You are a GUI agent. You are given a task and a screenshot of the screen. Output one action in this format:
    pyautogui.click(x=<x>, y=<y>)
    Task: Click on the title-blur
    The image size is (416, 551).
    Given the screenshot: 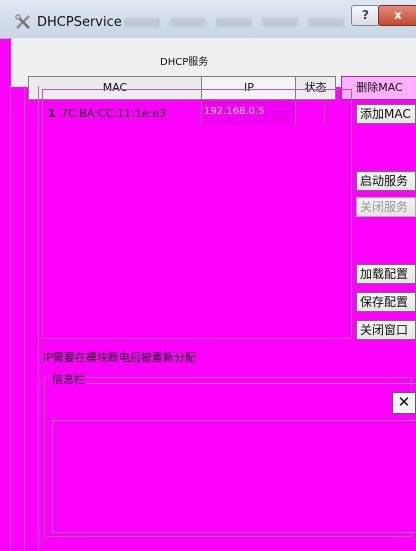 What is the action you would take?
    pyautogui.click(x=234, y=22)
    